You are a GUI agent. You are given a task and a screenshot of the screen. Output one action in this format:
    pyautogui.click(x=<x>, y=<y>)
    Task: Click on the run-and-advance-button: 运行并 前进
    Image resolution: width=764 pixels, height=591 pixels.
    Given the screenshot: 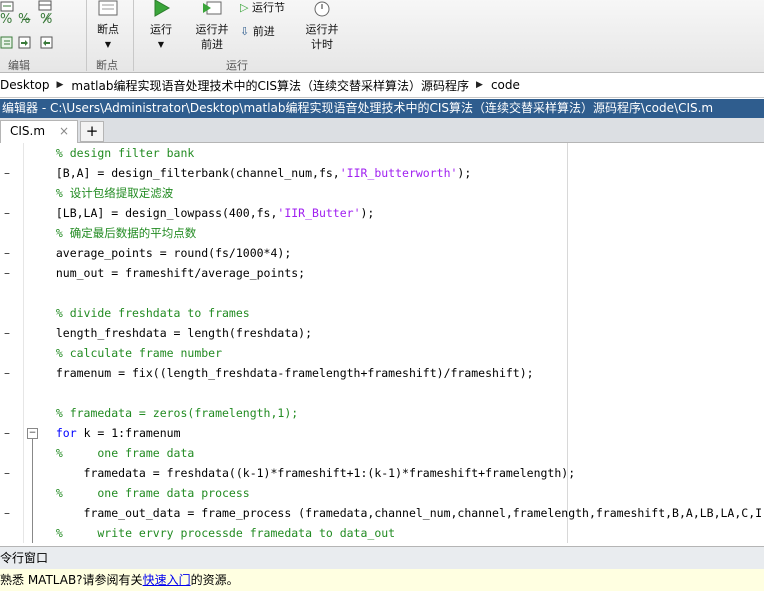 What is the action you would take?
    pyautogui.click(x=212, y=26)
    